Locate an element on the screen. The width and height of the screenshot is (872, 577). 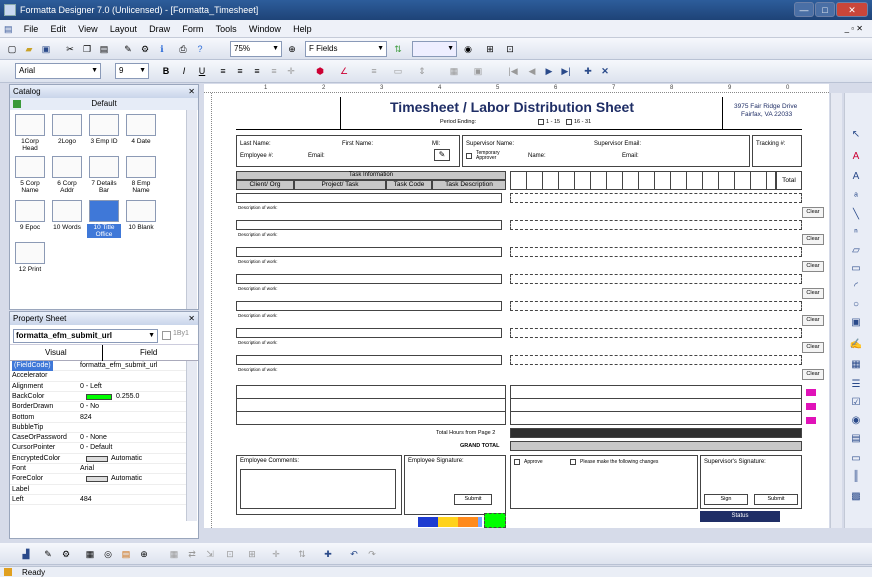
close-icon: ✕ is located at coordinates (191, 91).